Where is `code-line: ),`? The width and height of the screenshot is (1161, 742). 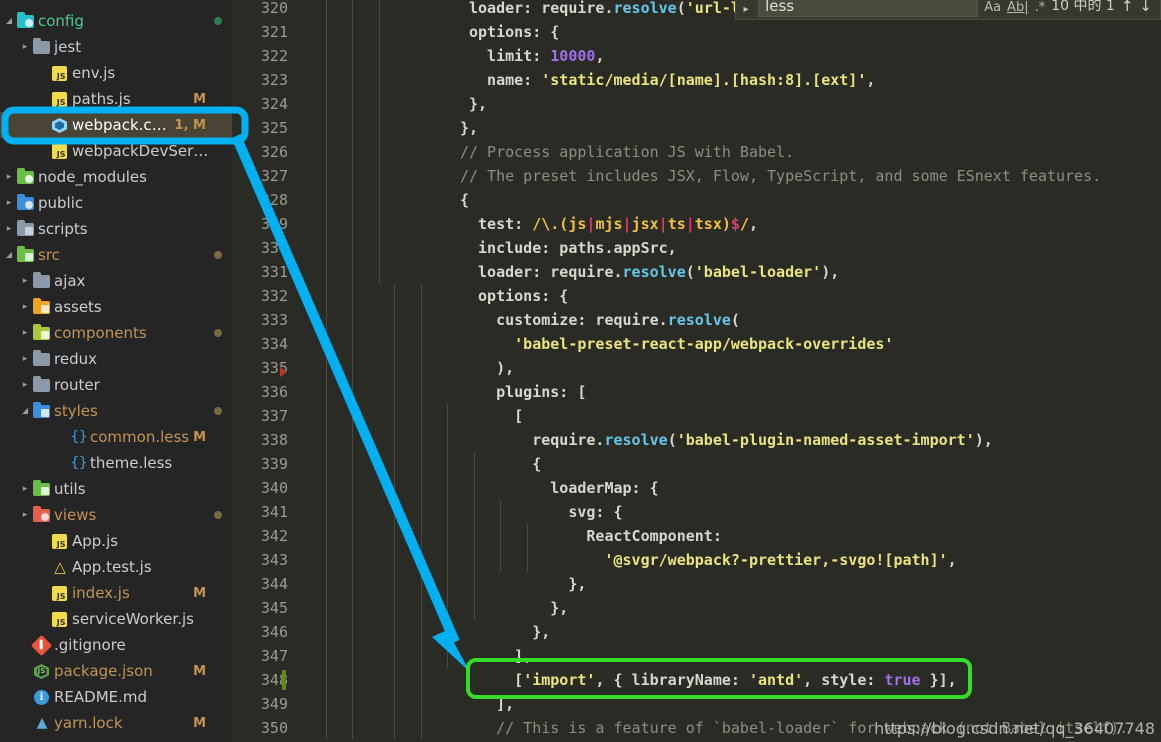 code-line: ), is located at coordinates (487, 368).